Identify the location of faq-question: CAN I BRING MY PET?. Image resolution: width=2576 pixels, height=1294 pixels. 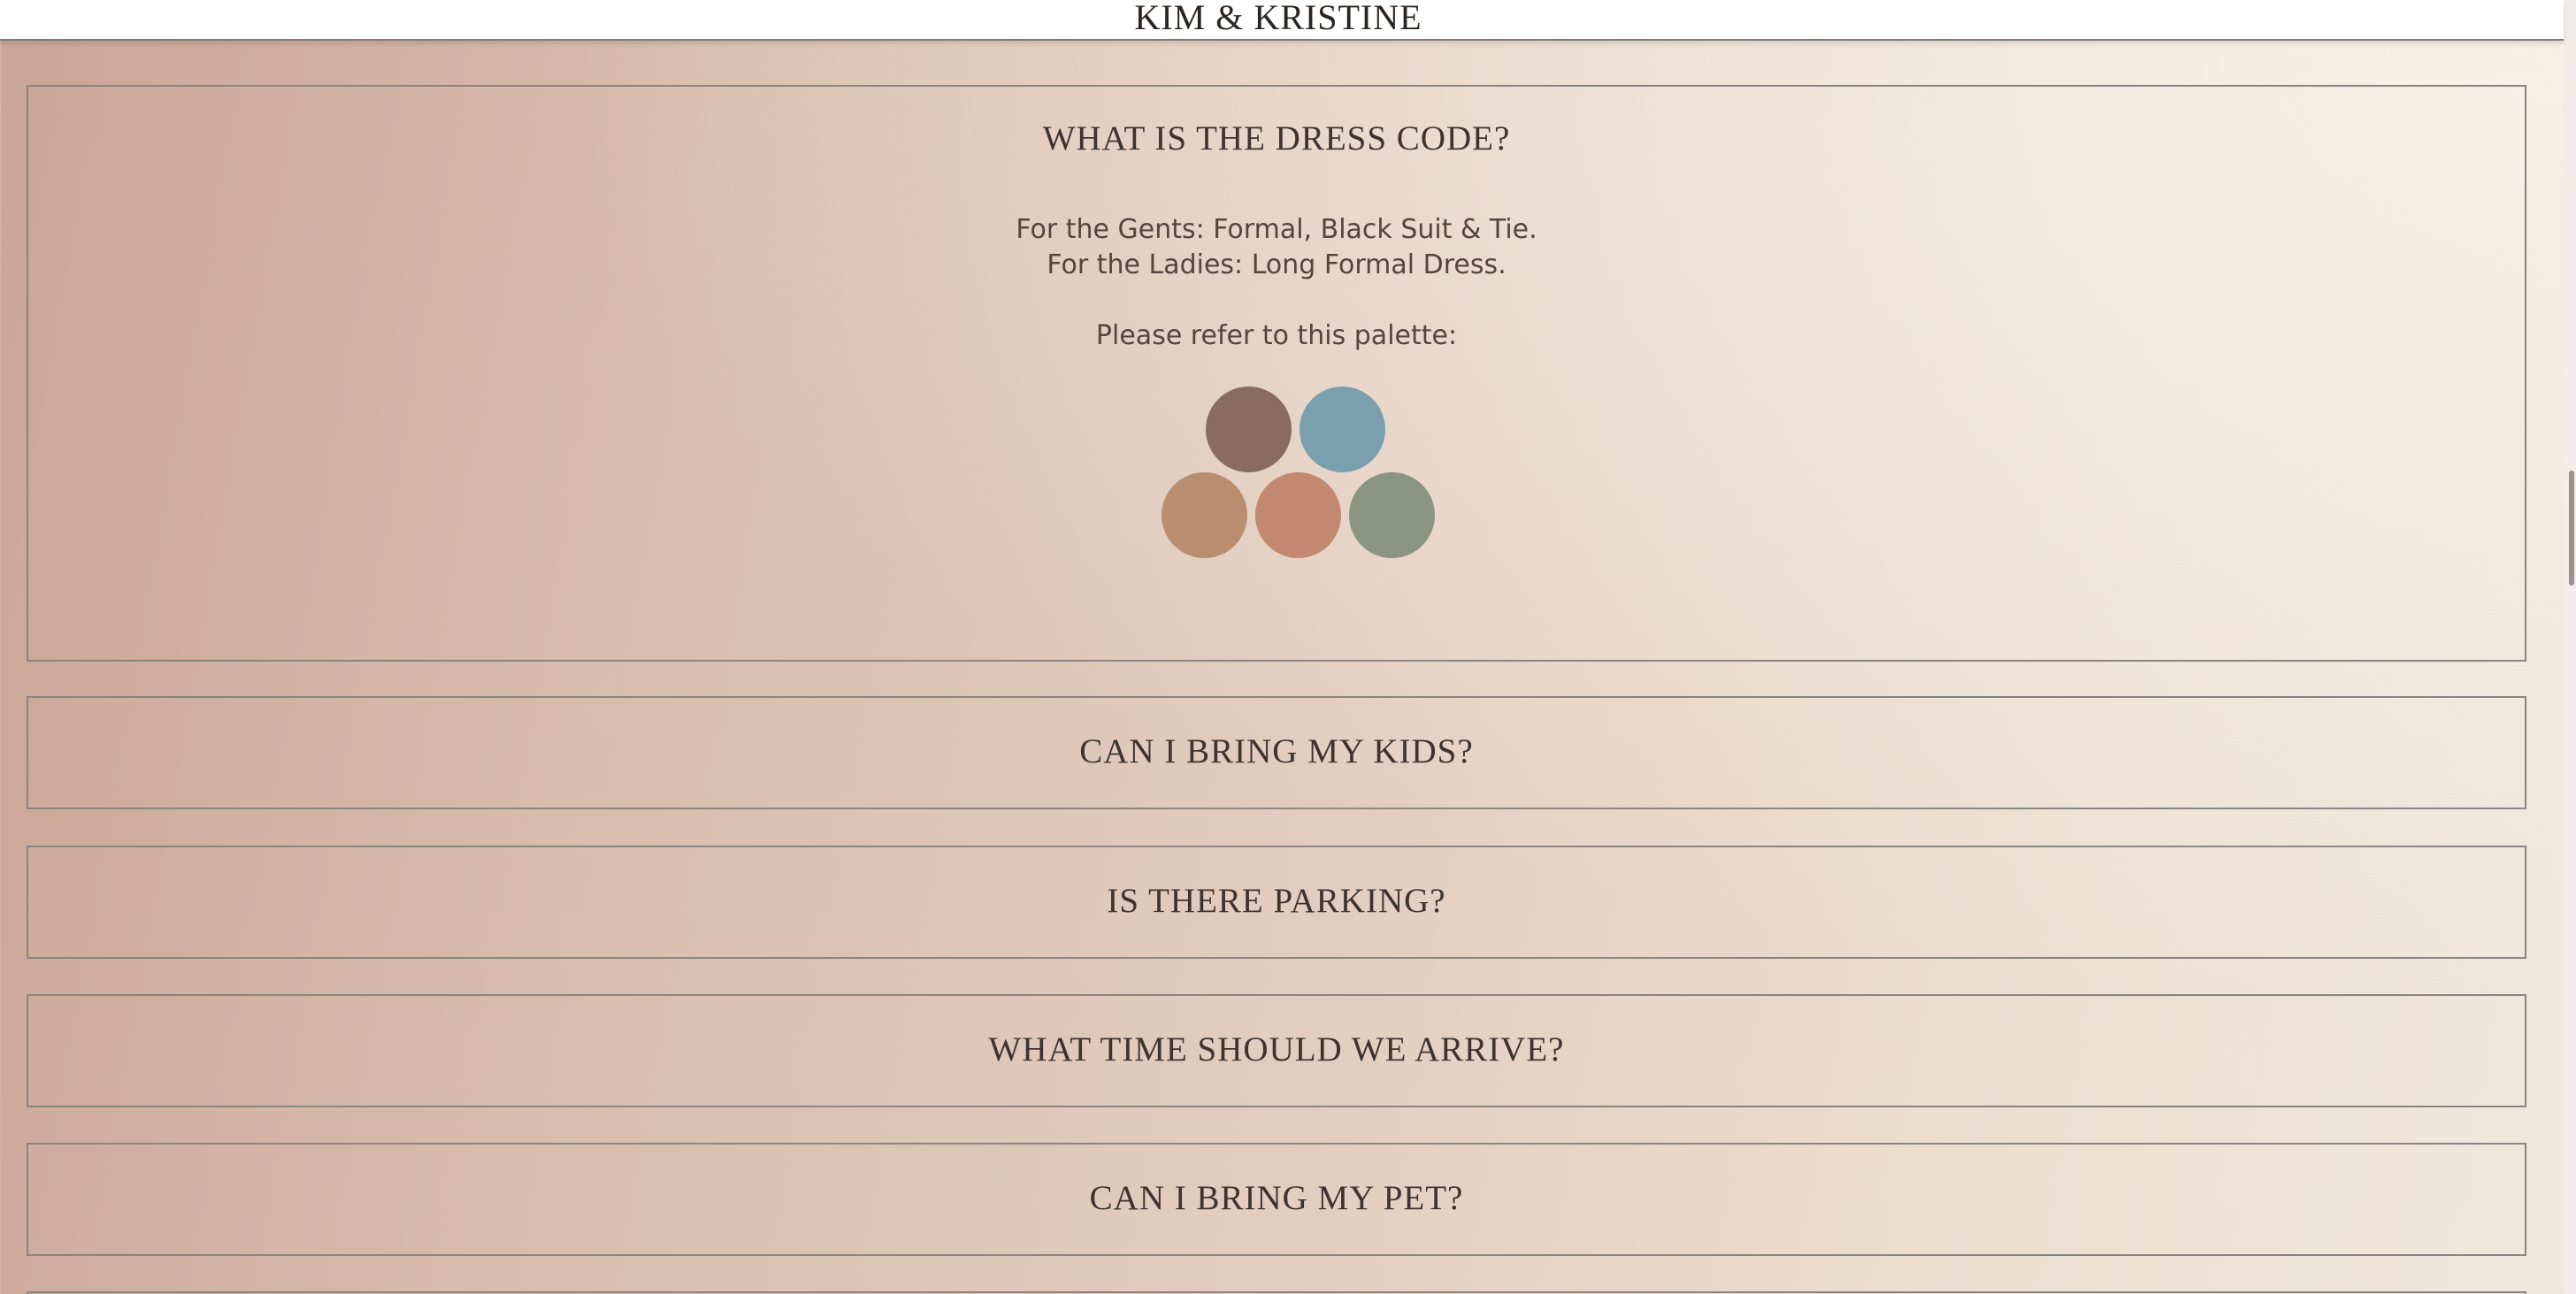
(1276, 1198).